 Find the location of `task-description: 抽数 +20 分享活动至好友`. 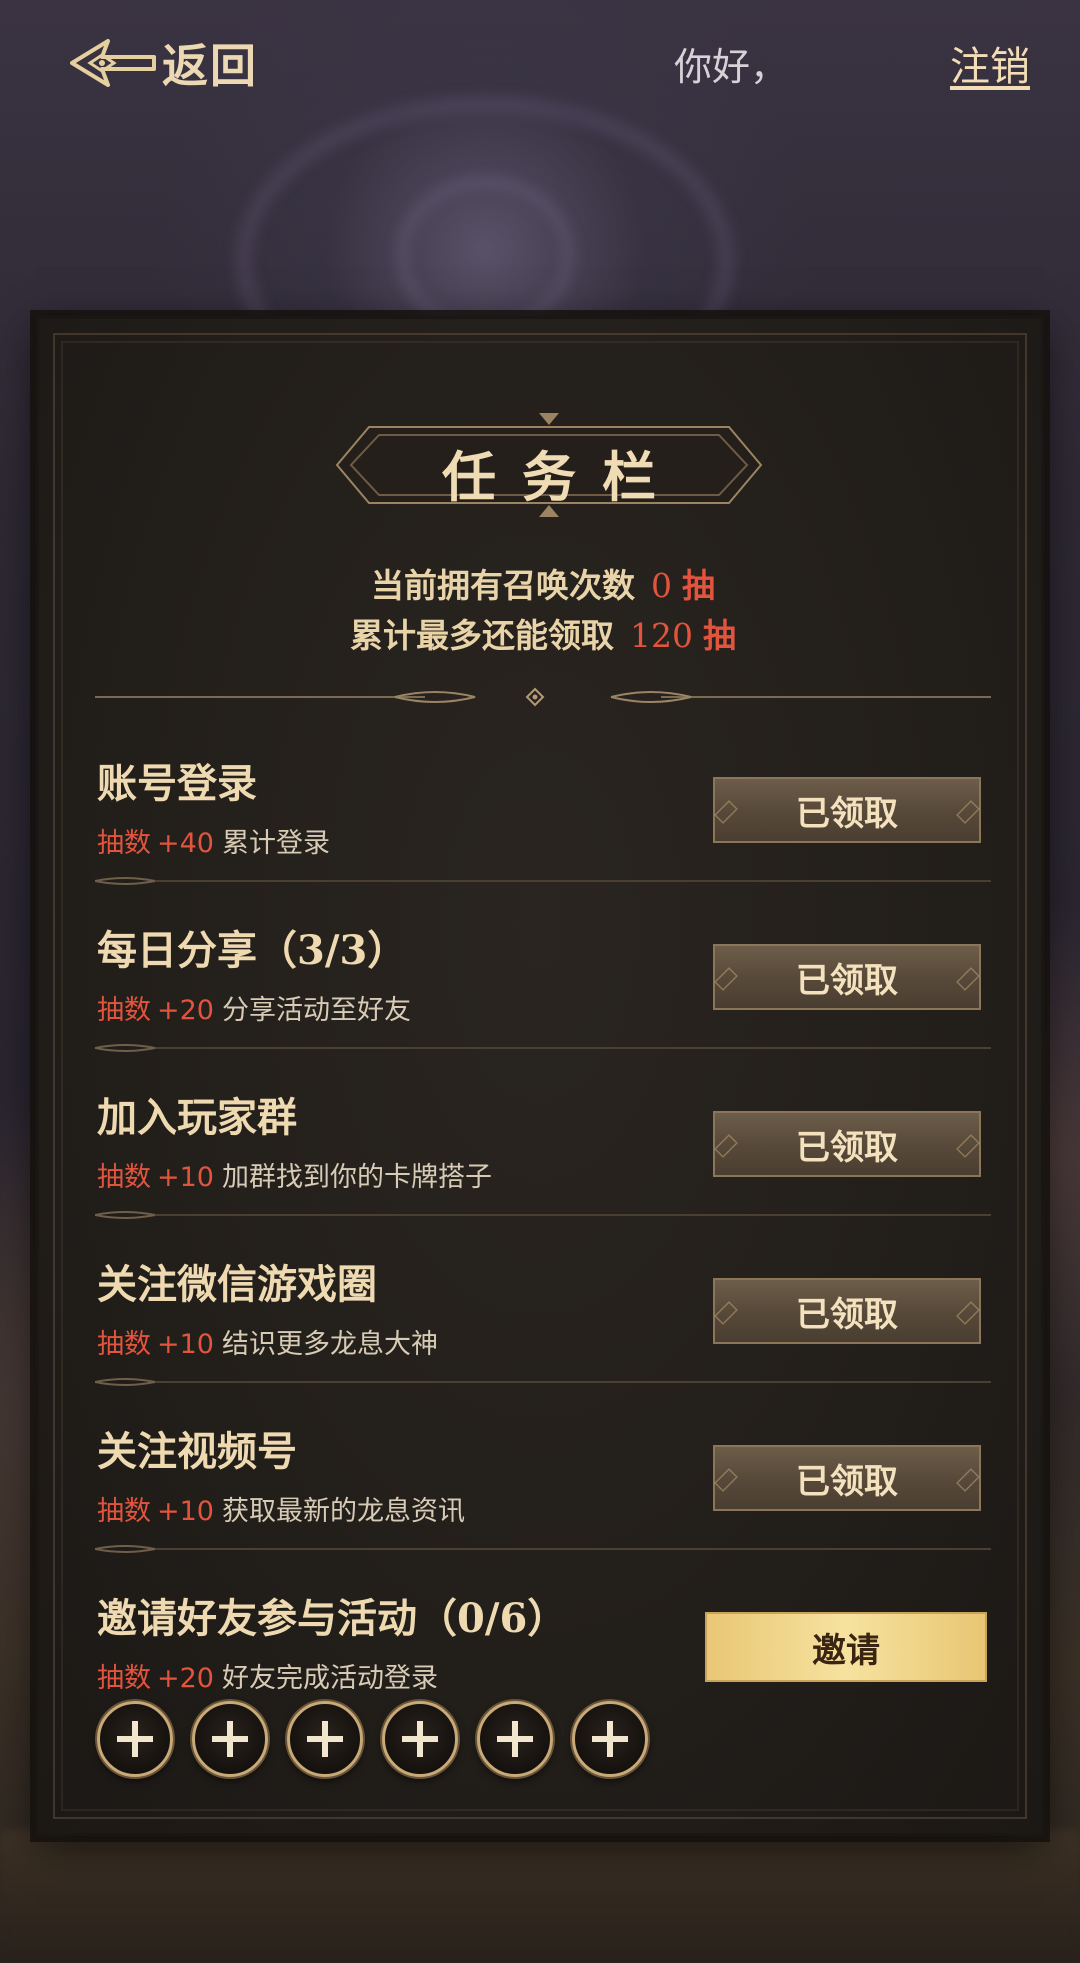

task-description: 抽数 +20 分享活动至好友 is located at coordinates (254, 1007).